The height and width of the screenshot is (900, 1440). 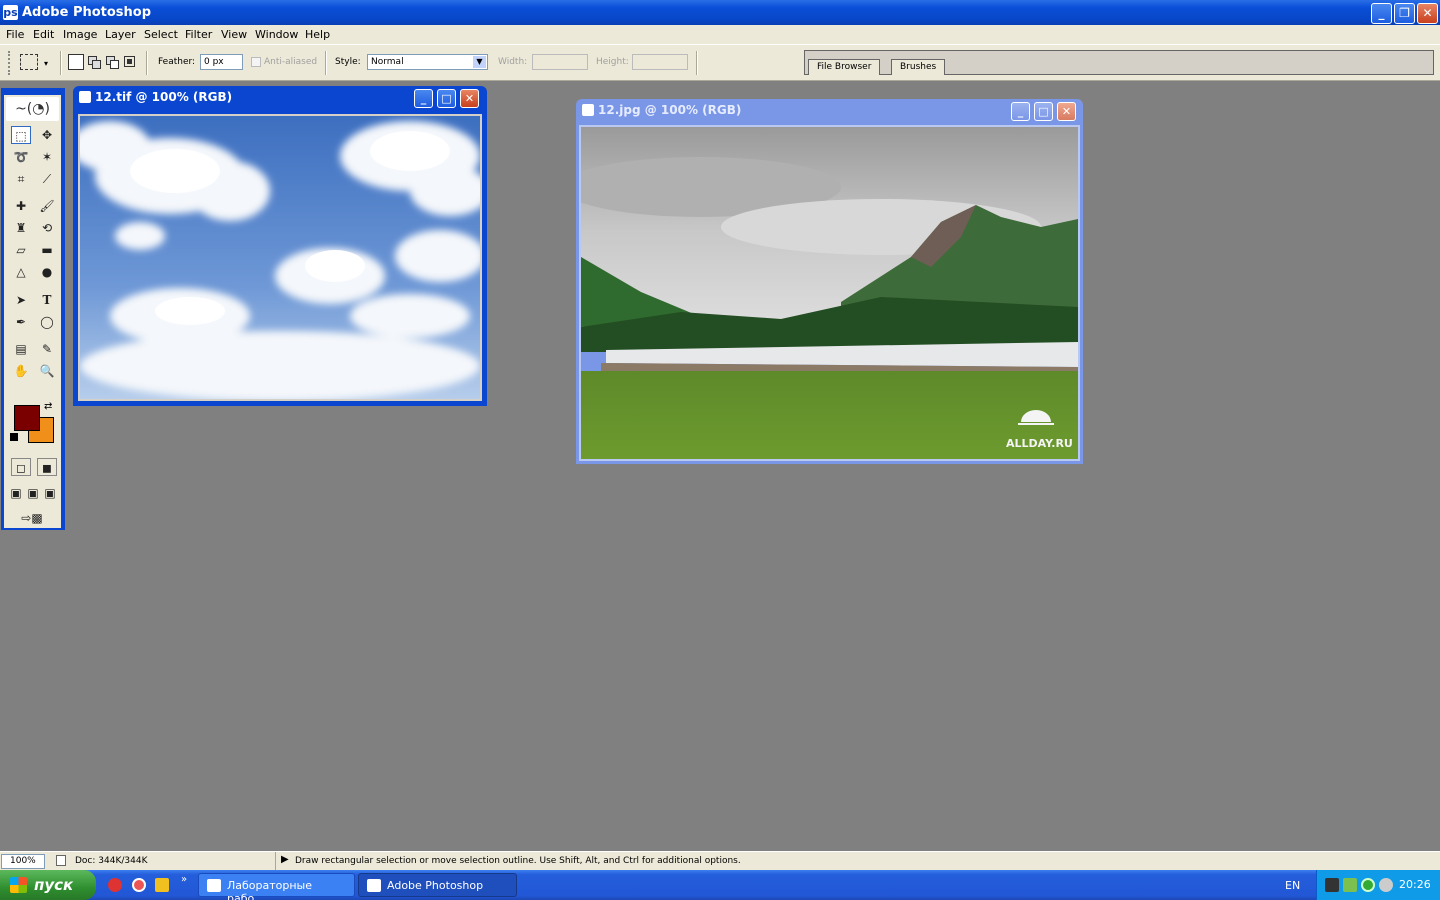 What do you see at coordinates (1386, 885) in the screenshot?
I see `tray-volume-icon` at bounding box center [1386, 885].